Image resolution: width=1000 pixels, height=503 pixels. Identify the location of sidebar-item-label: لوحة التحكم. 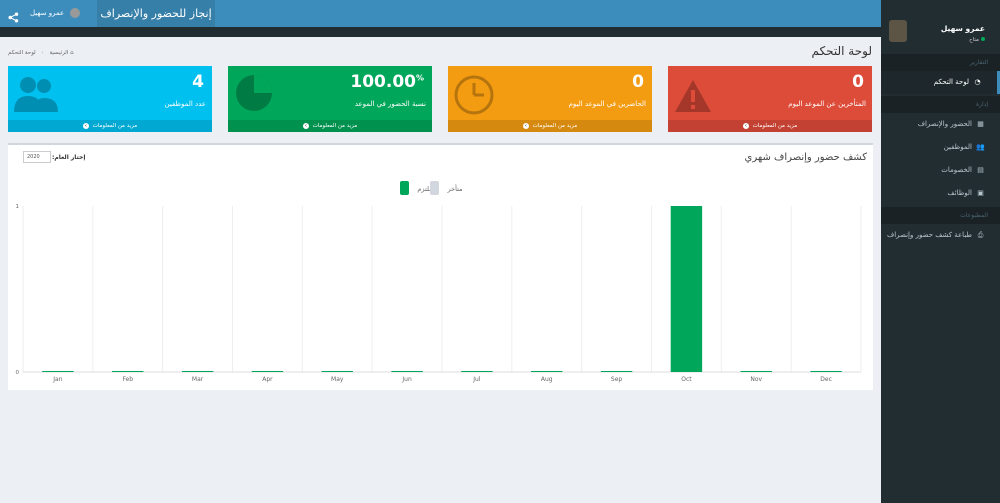
(951, 82).